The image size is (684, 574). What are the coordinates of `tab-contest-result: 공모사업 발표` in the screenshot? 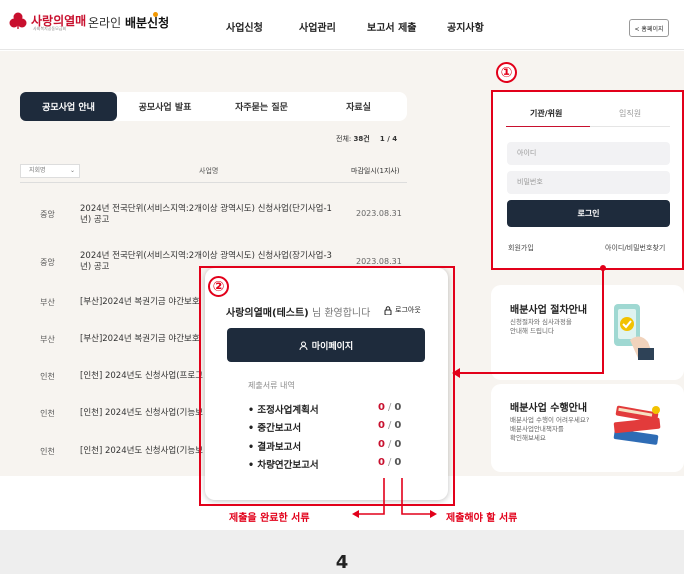 It's located at (165, 106).